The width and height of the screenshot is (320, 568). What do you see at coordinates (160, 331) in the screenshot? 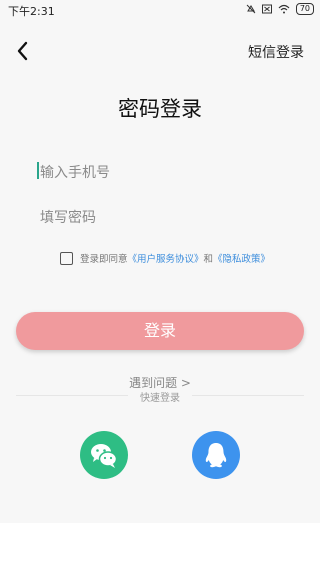
I see `login-button: 登录` at bounding box center [160, 331].